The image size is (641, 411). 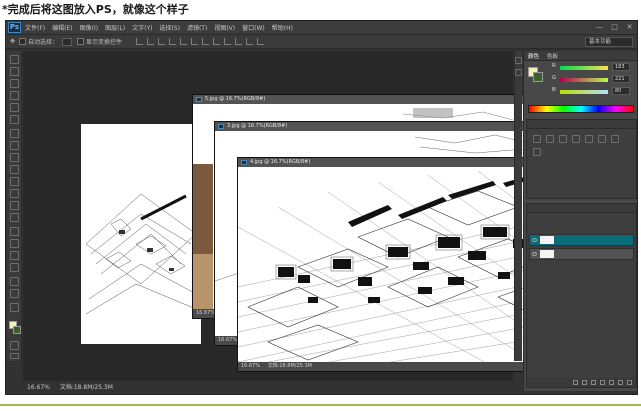 What do you see at coordinates (581, 124) in the screenshot?
I see `adjustments-panel-header` at bounding box center [581, 124].